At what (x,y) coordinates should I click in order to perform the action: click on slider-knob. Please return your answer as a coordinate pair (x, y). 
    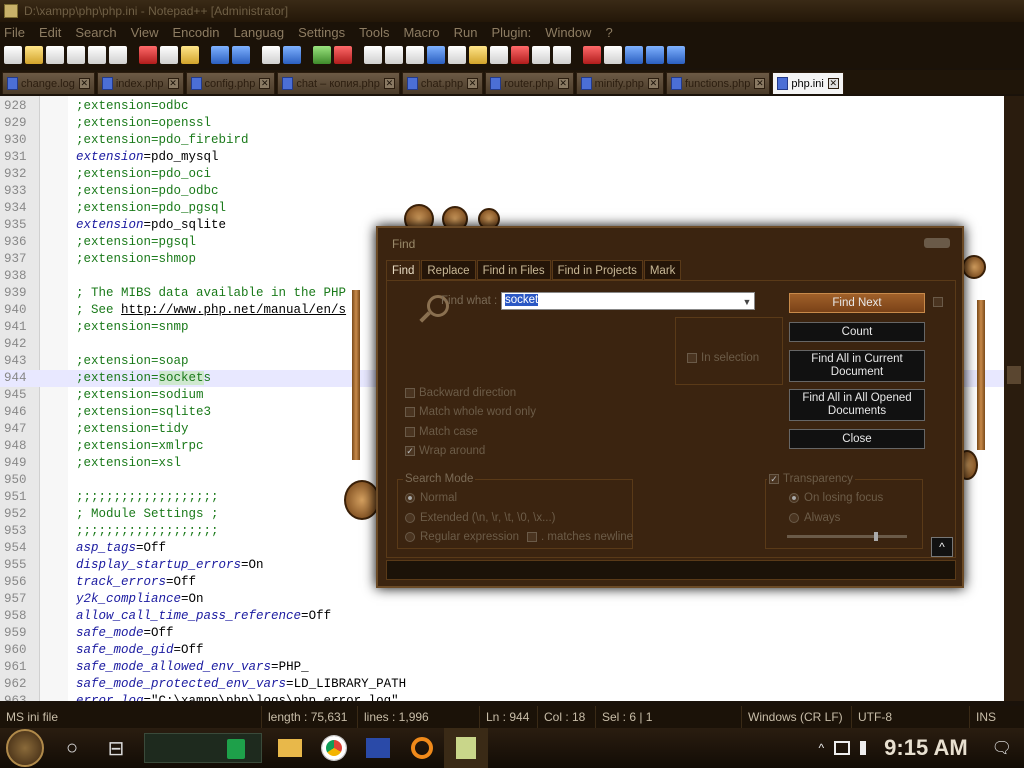
    Looking at the image, I should click on (876, 536).